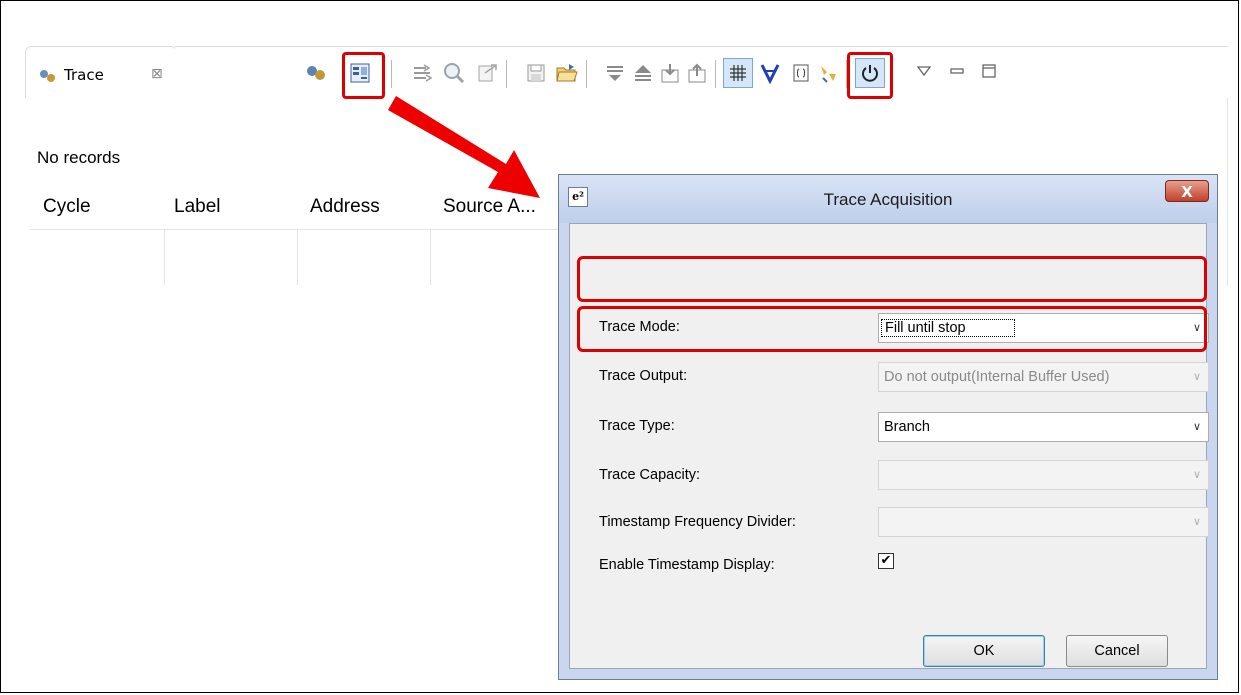  Describe the element at coordinates (870, 75) in the screenshot. I see `power-highlight` at that location.